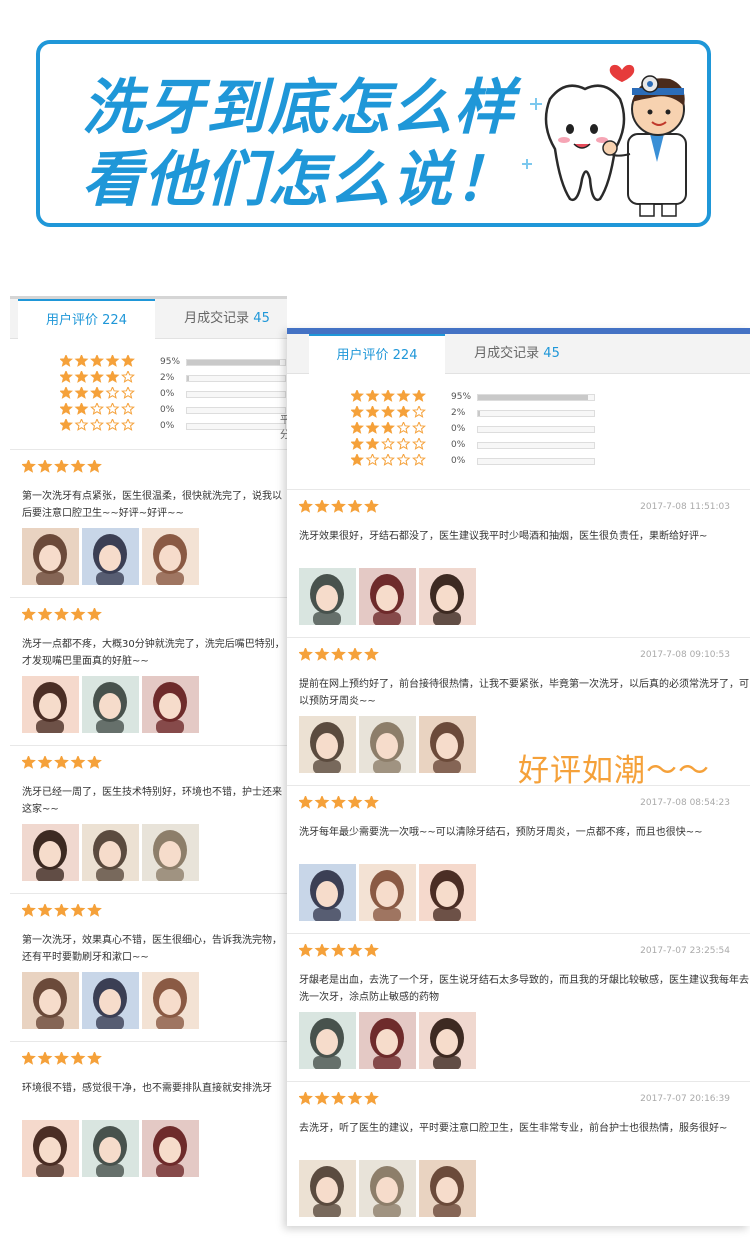 The height and width of the screenshot is (1248, 750). Describe the element at coordinates (299, 108) in the screenshot. I see `banner-title-line1: 洗牙到底怎么样` at that location.